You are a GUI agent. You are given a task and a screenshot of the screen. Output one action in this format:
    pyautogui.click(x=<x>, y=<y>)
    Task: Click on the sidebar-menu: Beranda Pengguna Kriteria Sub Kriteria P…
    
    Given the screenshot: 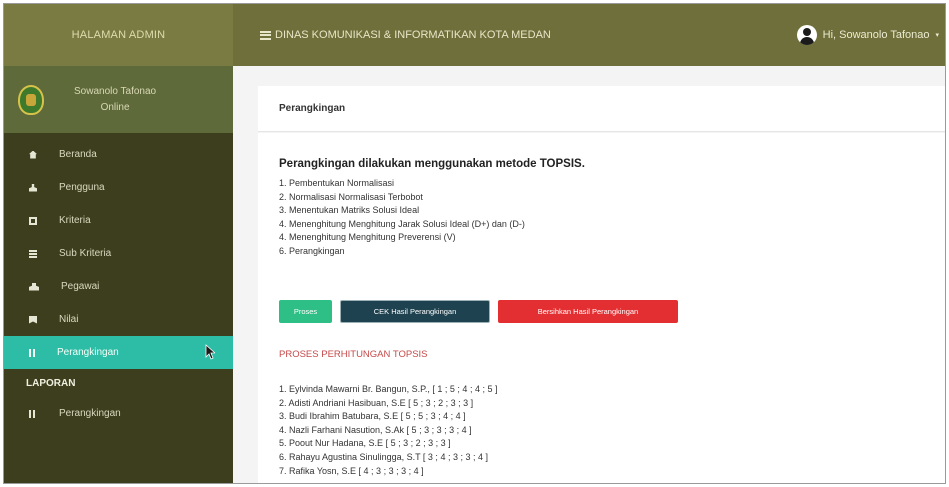 What is the action you would take?
    pyautogui.click(x=118, y=284)
    